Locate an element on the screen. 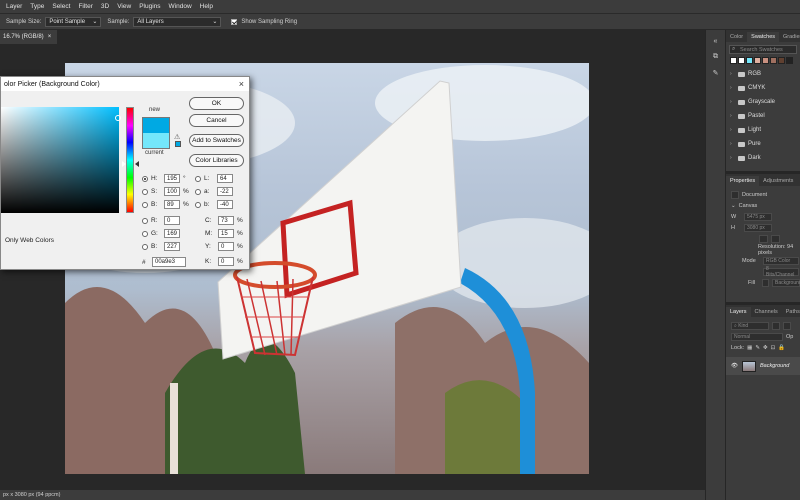  lab-b-radio is located at coordinates (198, 204).